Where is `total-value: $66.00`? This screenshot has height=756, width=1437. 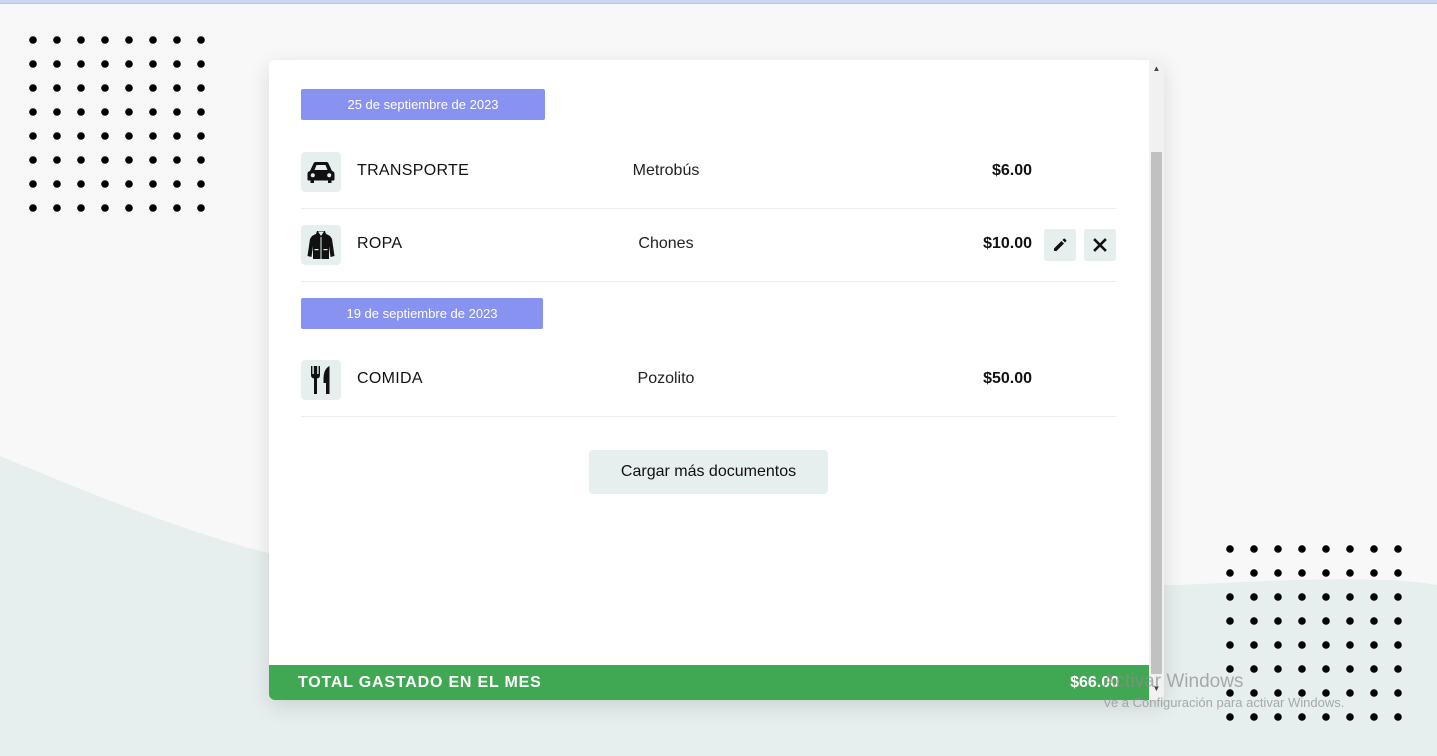
total-value: $66.00 is located at coordinates (1094, 682).